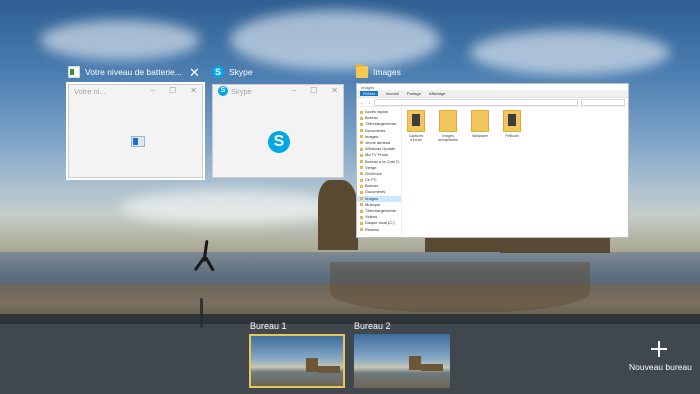 This screenshot has height=394, width=700. What do you see at coordinates (369, 93) in the screenshot?
I see `ribbon-tab: Fichier` at bounding box center [369, 93].